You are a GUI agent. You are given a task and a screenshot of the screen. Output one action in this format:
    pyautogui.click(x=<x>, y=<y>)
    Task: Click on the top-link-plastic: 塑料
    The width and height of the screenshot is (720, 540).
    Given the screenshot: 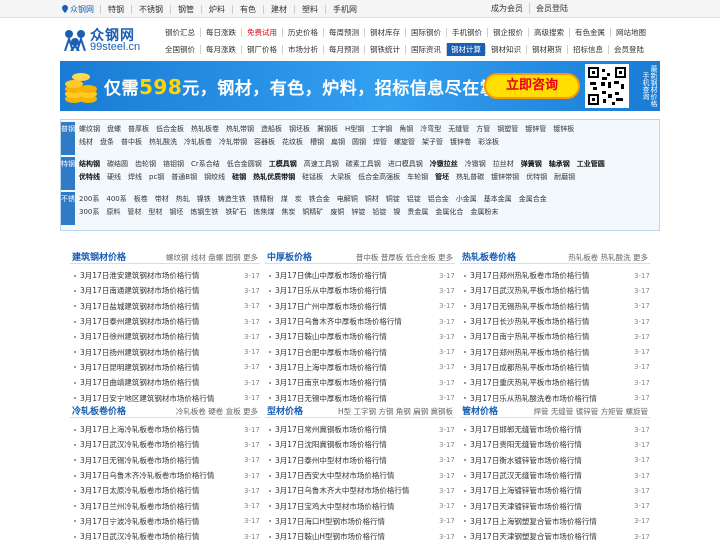 What is the action you would take?
    pyautogui.click(x=309, y=9)
    